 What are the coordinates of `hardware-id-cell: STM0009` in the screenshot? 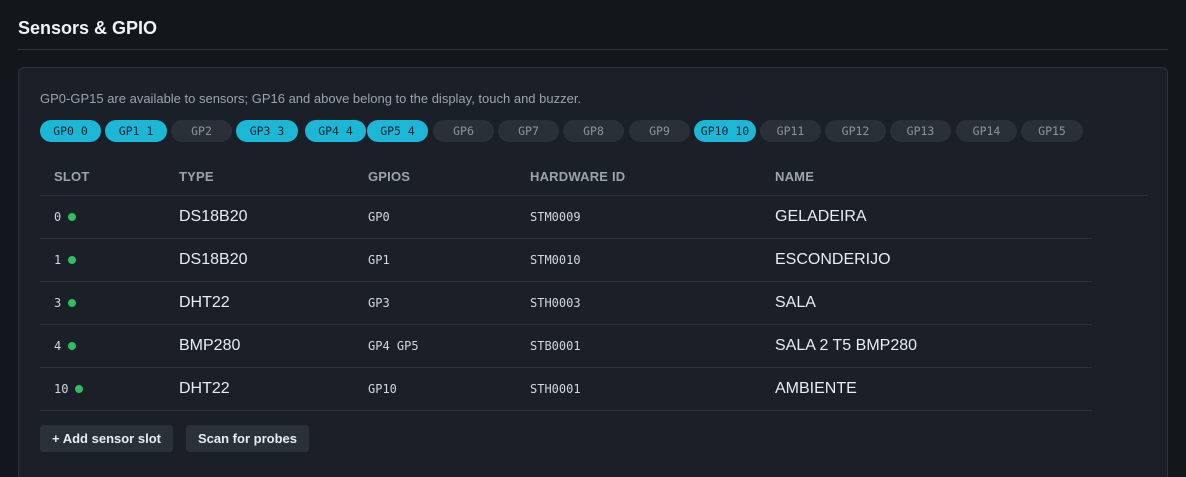 It's located at (555, 217).